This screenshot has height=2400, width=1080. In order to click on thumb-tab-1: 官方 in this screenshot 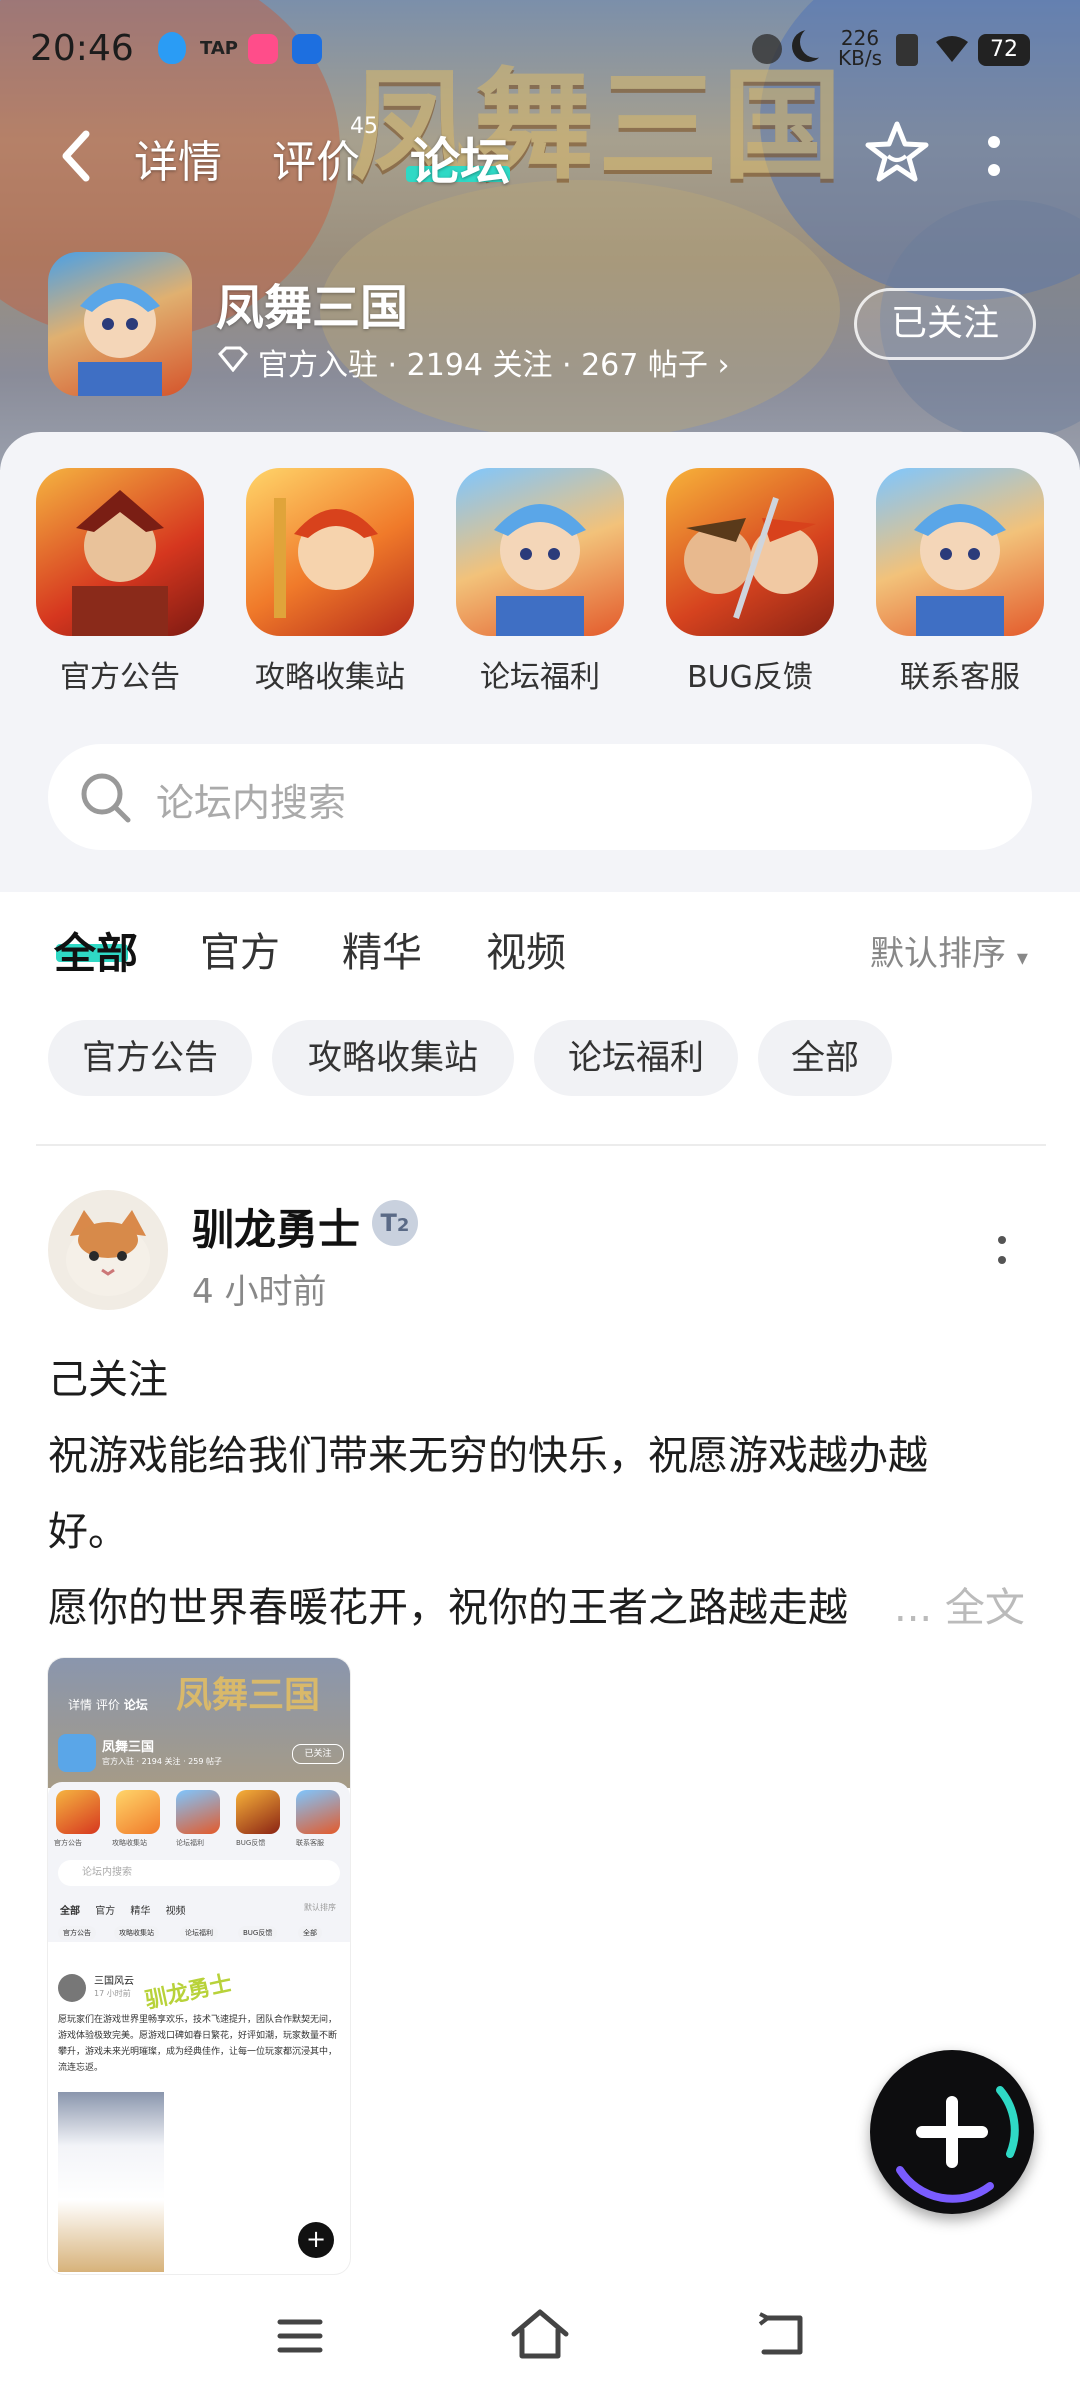, I will do `click(105, 1911)`.